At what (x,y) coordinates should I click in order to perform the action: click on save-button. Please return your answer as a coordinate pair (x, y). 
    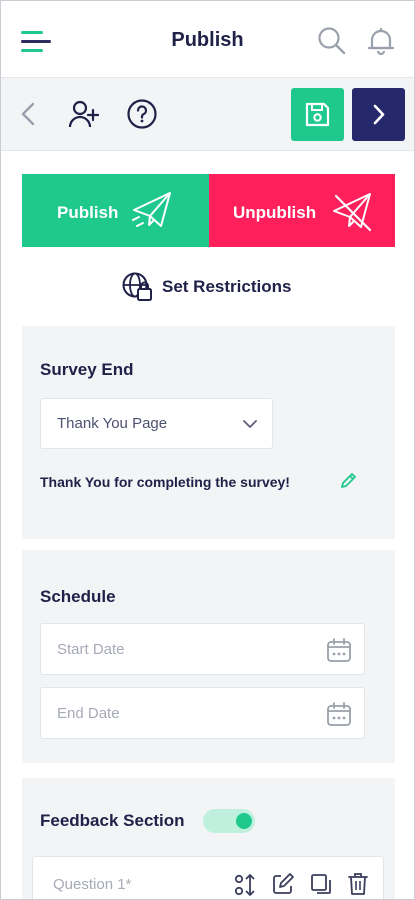
    Looking at the image, I should click on (317, 114).